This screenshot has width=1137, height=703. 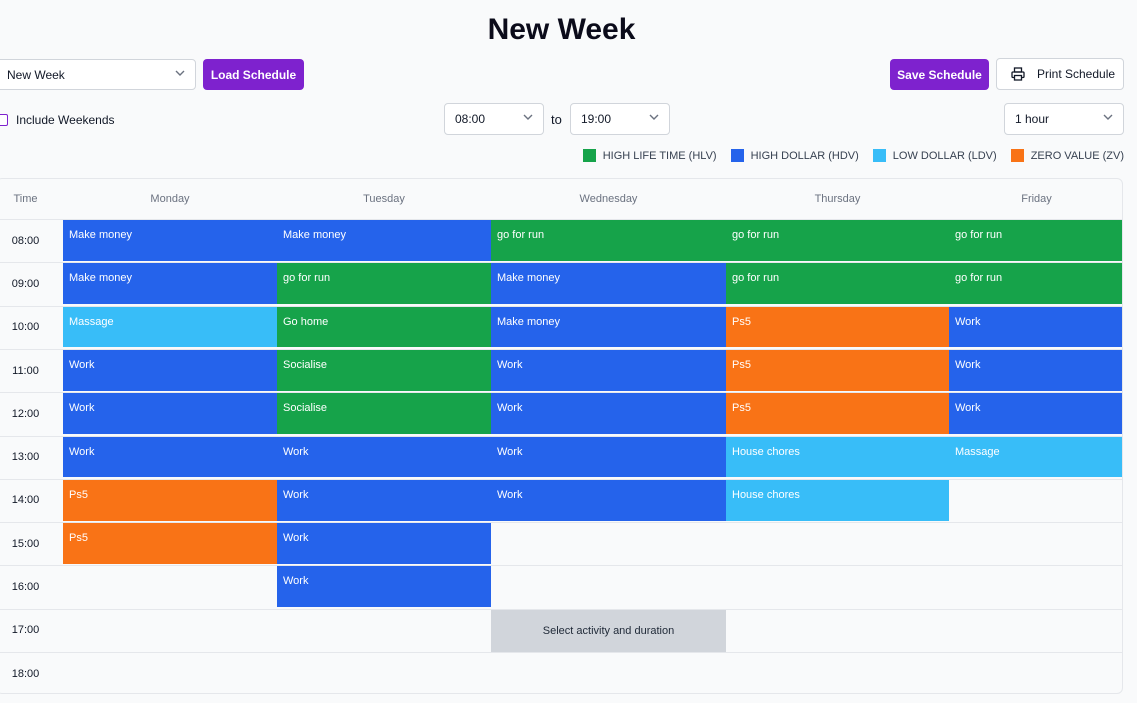 What do you see at coordinates (659, 155) in the screenshot?
I see `legend-label: HIGH LIFE TIME (HLV)` at bounding box center [659, 155].